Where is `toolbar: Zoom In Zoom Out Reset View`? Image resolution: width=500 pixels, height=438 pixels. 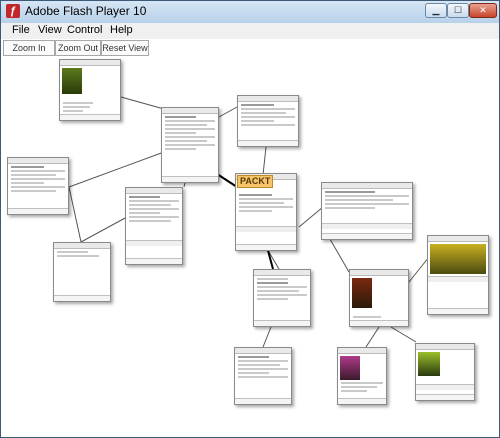 toolbar: Zoom In Zoom Out Reset View is located at coordinates (250, 48).